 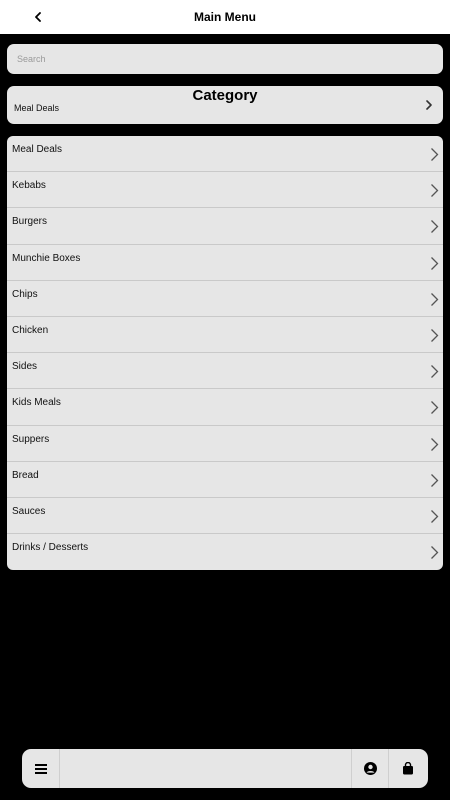 I want to click on menu-category-label: Sides, so click(x=25, y=367).